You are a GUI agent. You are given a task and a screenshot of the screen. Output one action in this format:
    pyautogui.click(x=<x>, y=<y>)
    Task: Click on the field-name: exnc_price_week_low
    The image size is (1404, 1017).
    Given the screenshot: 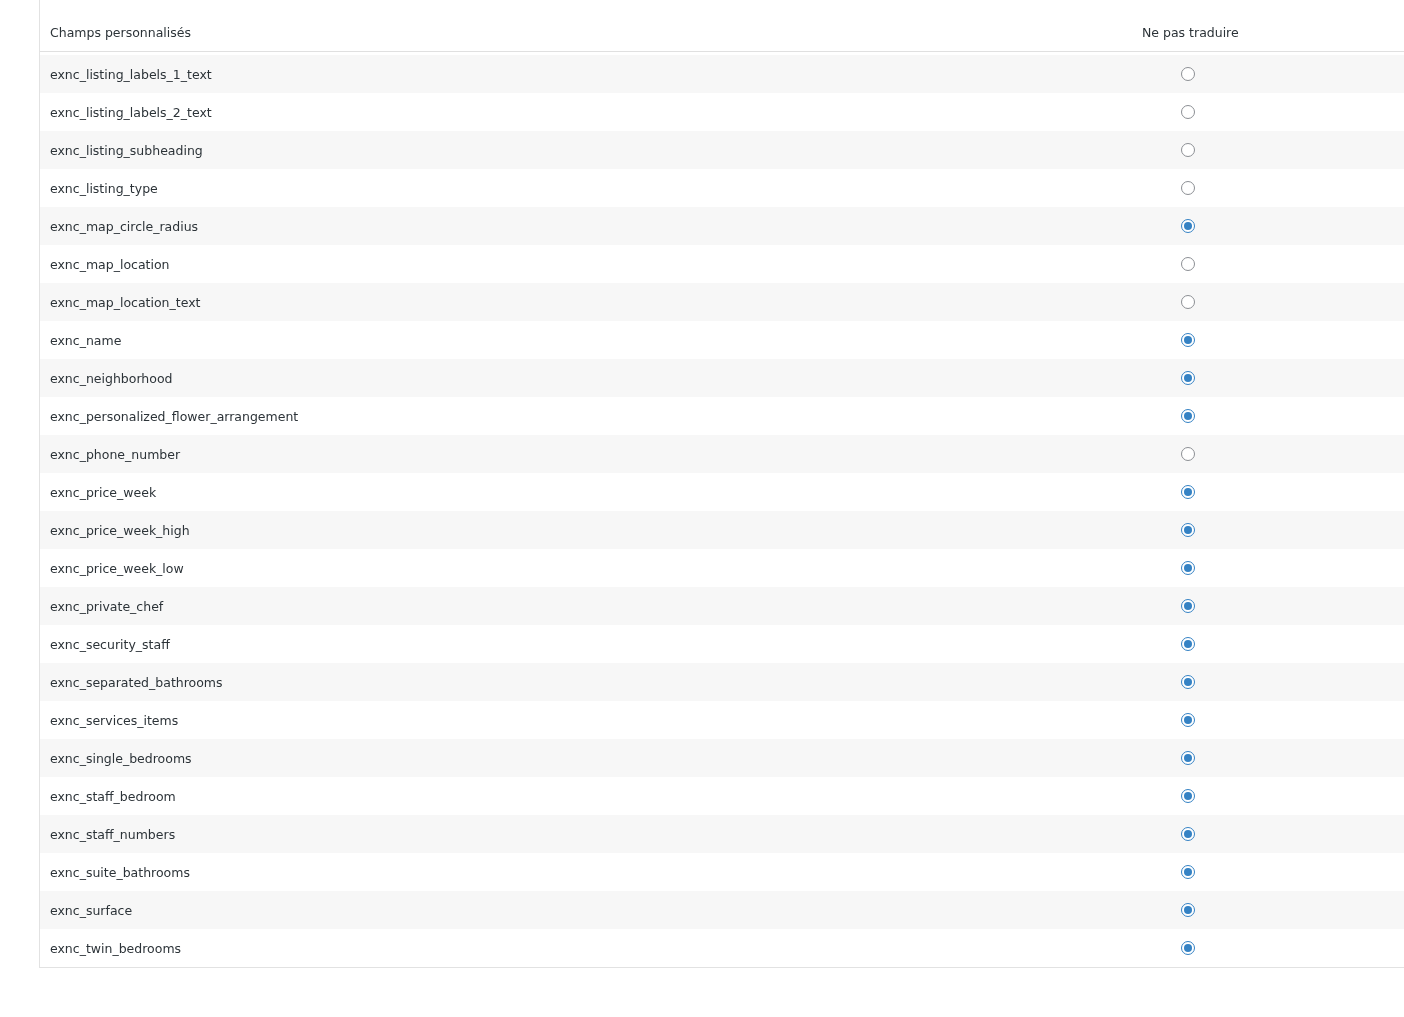 What is the action you would take?
    pyautogui.click(x=116, y=568)
    